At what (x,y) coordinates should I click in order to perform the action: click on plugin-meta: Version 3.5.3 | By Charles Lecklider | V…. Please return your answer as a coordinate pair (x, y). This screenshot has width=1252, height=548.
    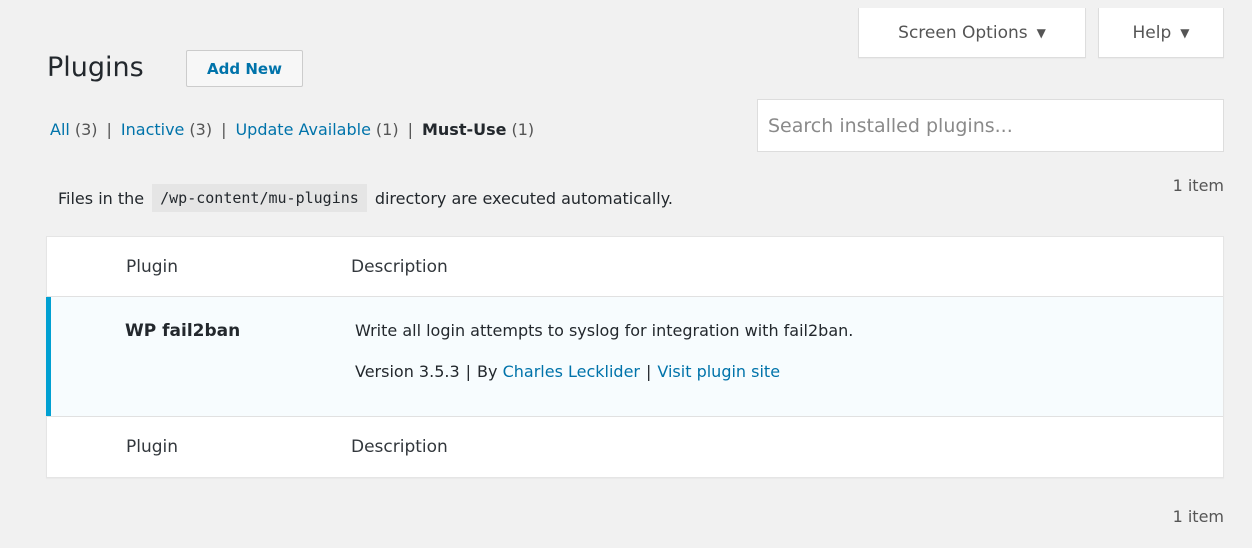
    Looking at the image, I should click on (789, 371).